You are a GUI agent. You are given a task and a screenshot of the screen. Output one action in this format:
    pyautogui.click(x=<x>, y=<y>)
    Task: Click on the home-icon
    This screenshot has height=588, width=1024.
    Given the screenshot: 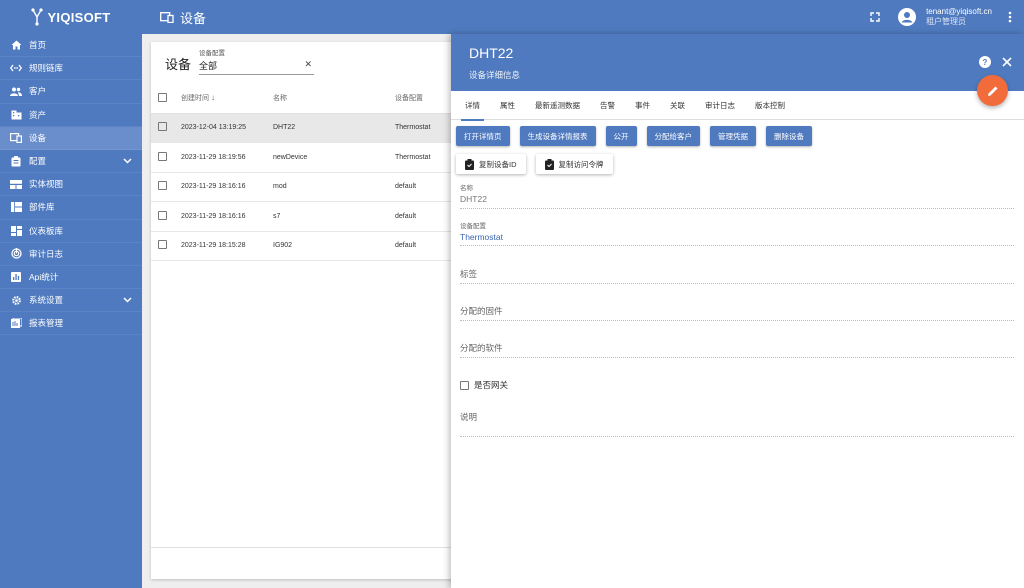 What is the action you would take?
    pyautogui.click(x=16, y=45)
    